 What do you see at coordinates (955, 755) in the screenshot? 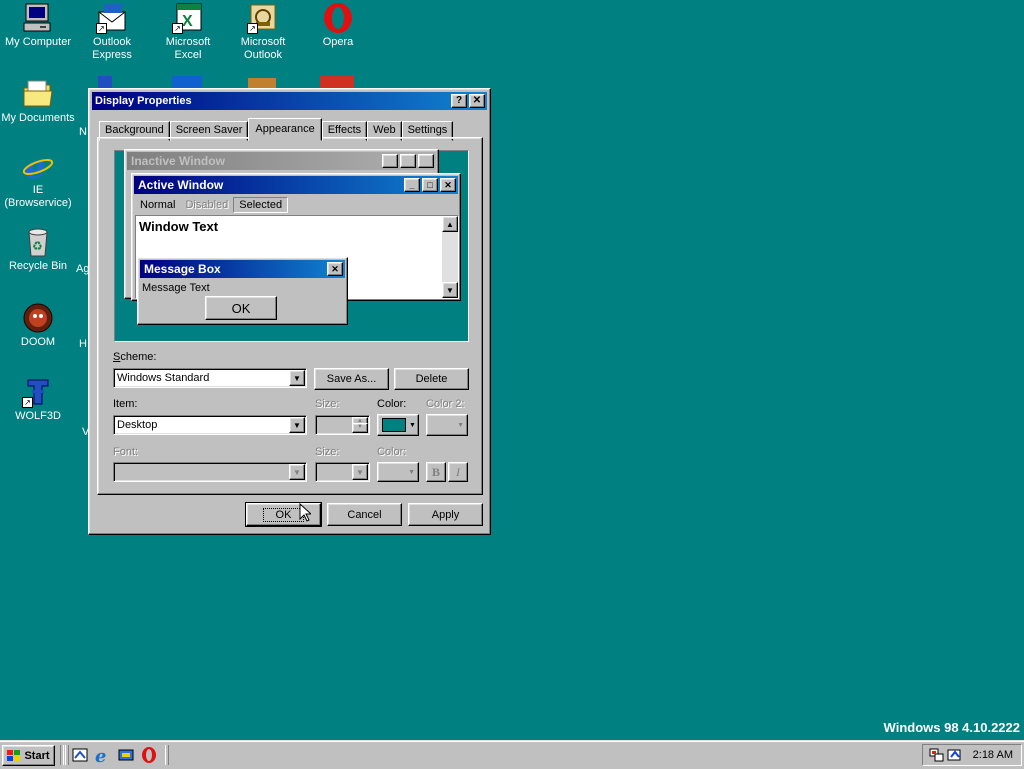
I see `volume-icon` at bounding box center [955, 755].